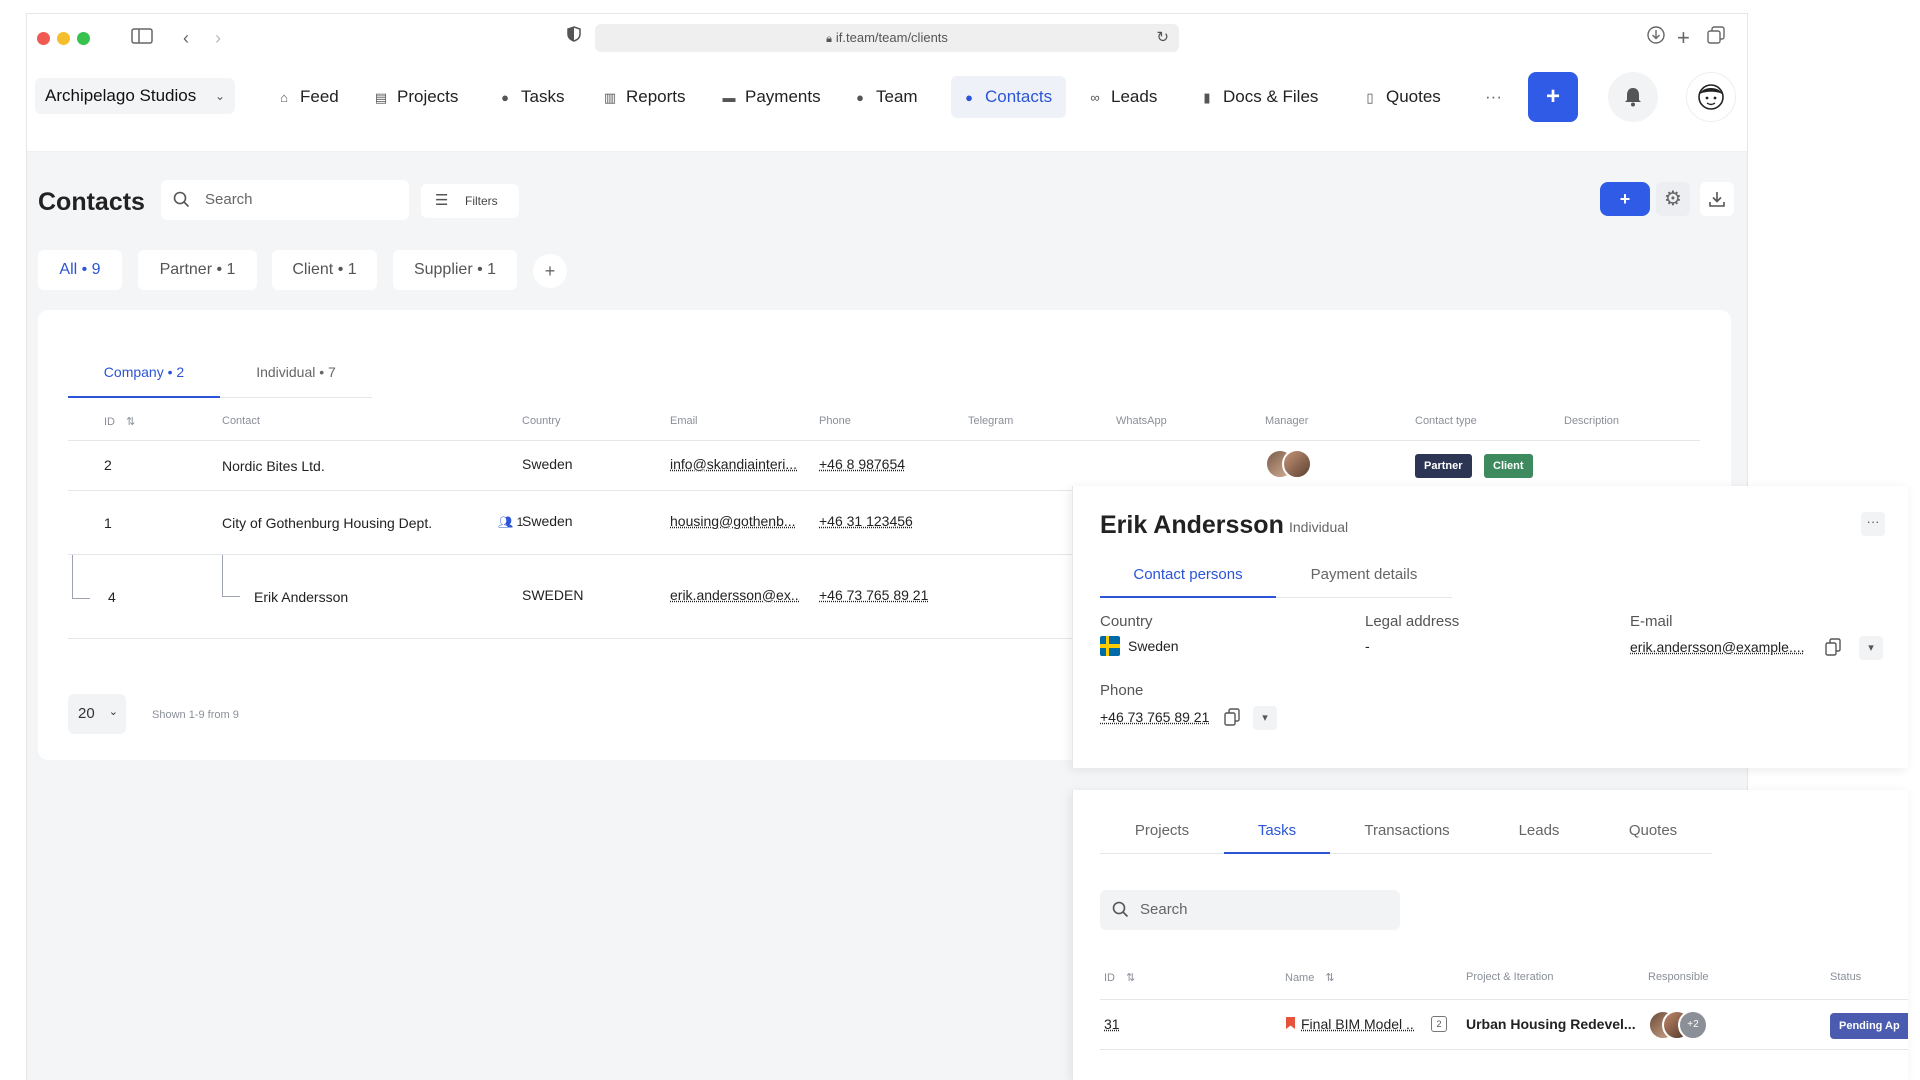 The height and width of the screenshot is (1080, 1920). Describe the element at coordinates (86, 713) in the screenshot. I see `page-size-value: 20` at that location.